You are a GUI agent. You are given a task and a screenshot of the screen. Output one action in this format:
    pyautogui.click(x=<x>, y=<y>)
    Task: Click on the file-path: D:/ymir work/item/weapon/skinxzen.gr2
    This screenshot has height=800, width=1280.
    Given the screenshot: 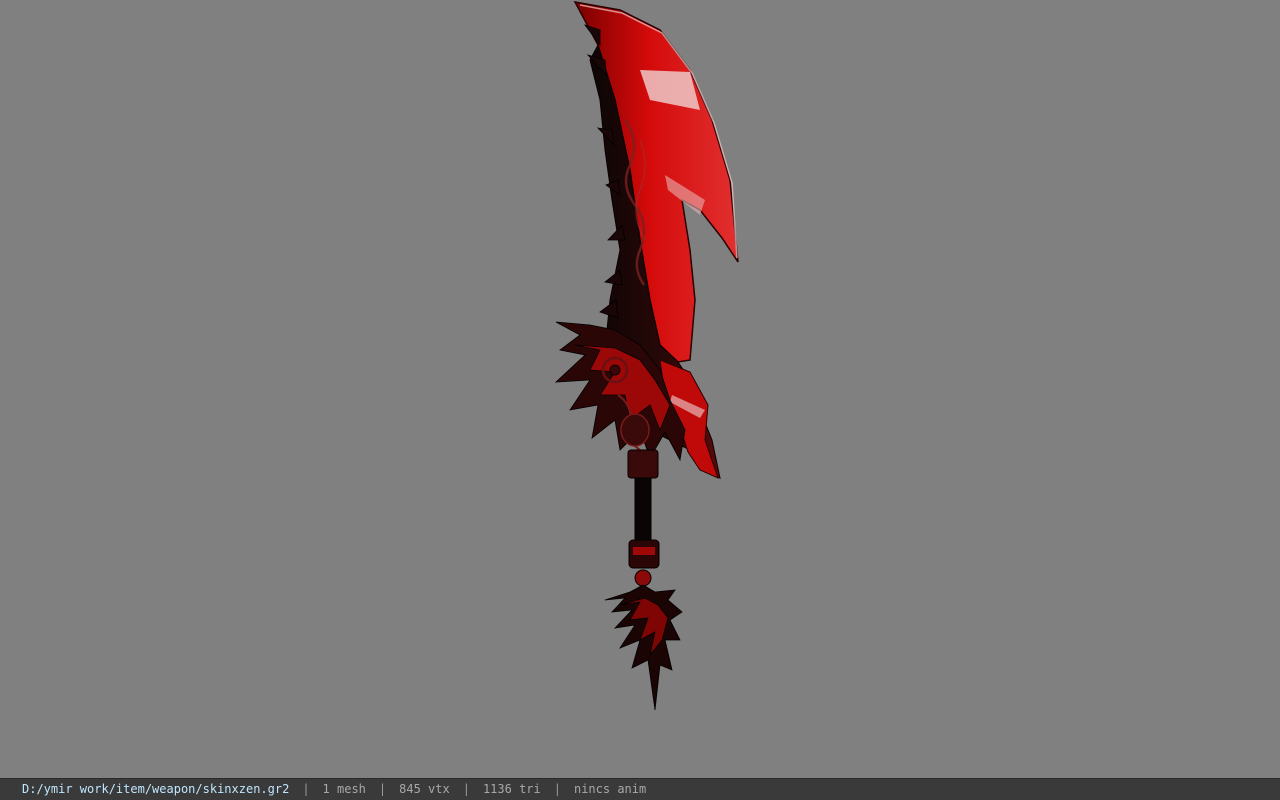 What is the action you would take?
    pyautogui.click(x=156, y=789)
    